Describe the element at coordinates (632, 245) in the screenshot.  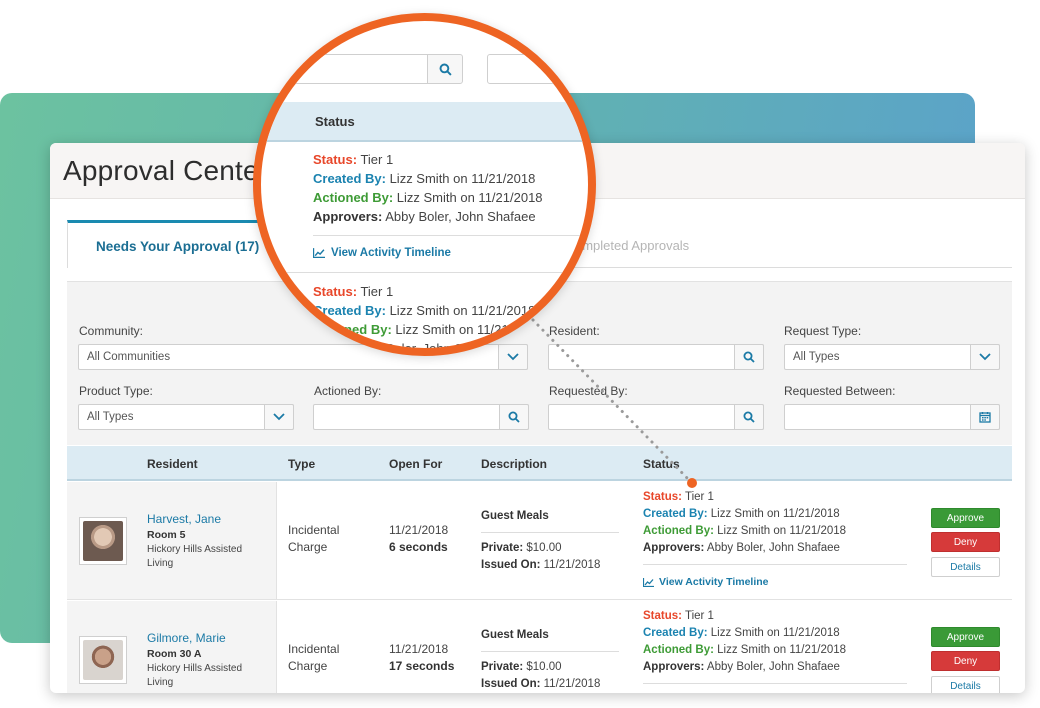
I see `tab-completed-approvals: ompleted Approvals` at that location.